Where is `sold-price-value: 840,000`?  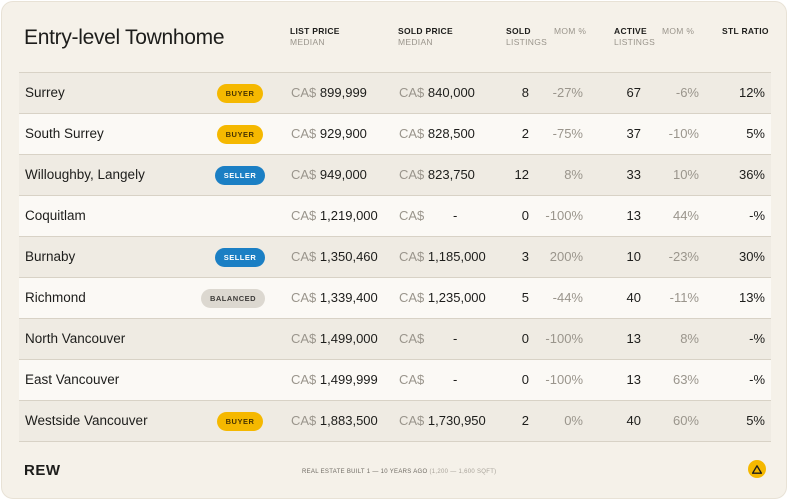
sold-price-value: 840,000 is located at coordinates (451, 92).